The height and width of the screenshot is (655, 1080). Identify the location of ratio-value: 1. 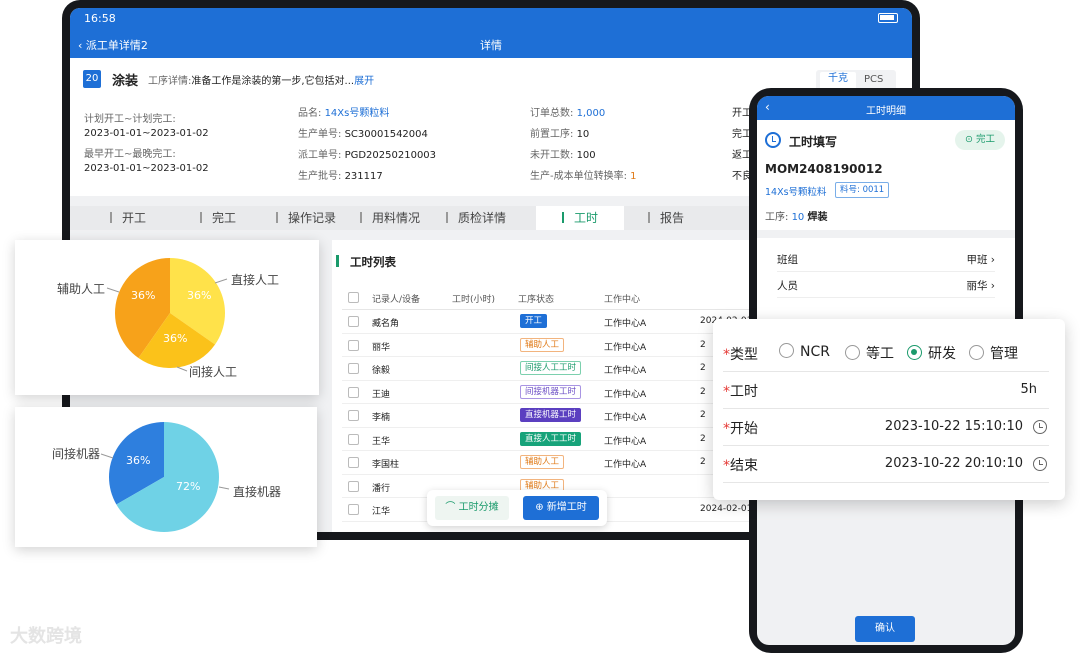
(633, 176).